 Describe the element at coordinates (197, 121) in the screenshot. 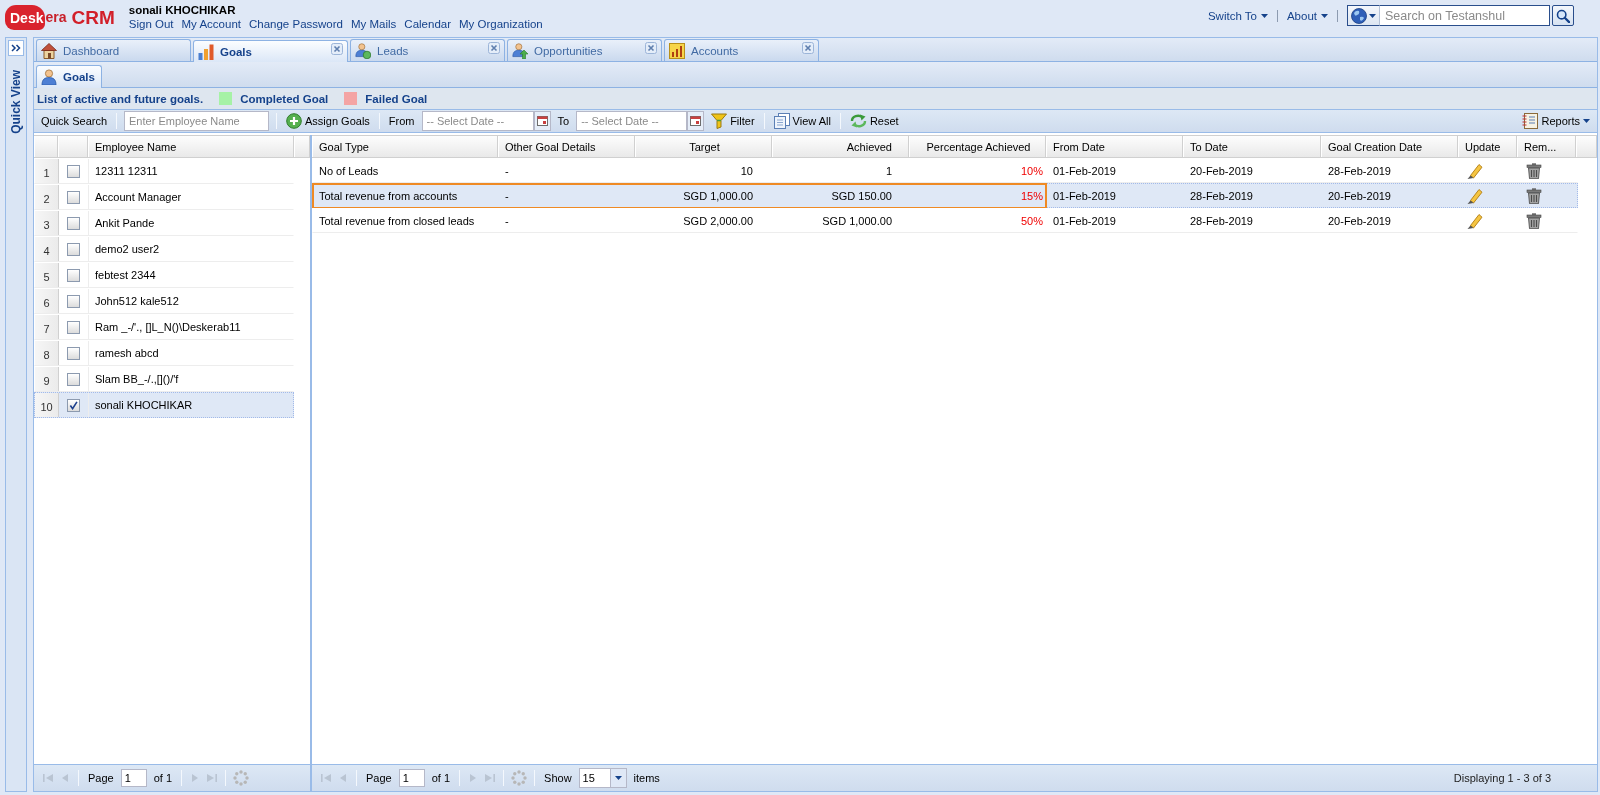

I see `employee-search-field: Enter Employee Name` at that location.